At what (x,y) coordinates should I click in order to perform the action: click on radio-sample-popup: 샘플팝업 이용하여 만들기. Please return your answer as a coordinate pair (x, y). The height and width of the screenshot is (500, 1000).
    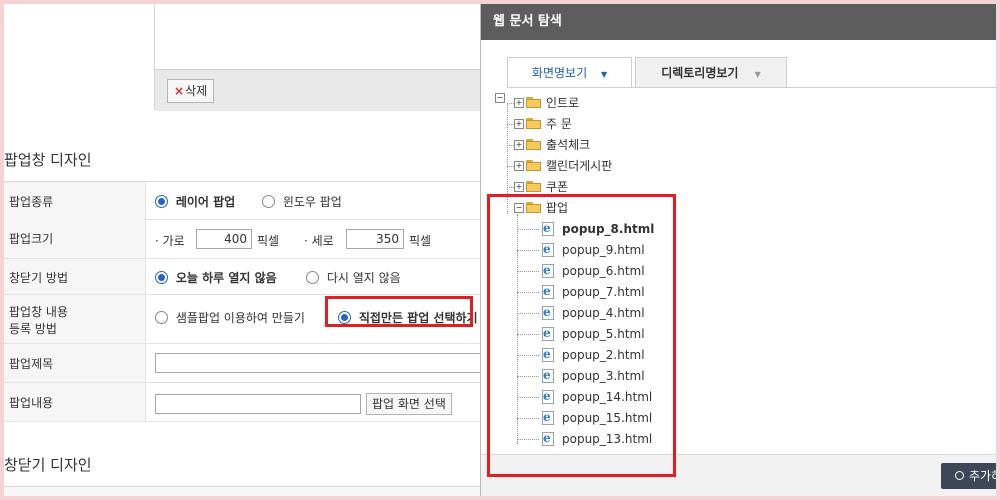
    Looking at the image, I should click on (230, 317).